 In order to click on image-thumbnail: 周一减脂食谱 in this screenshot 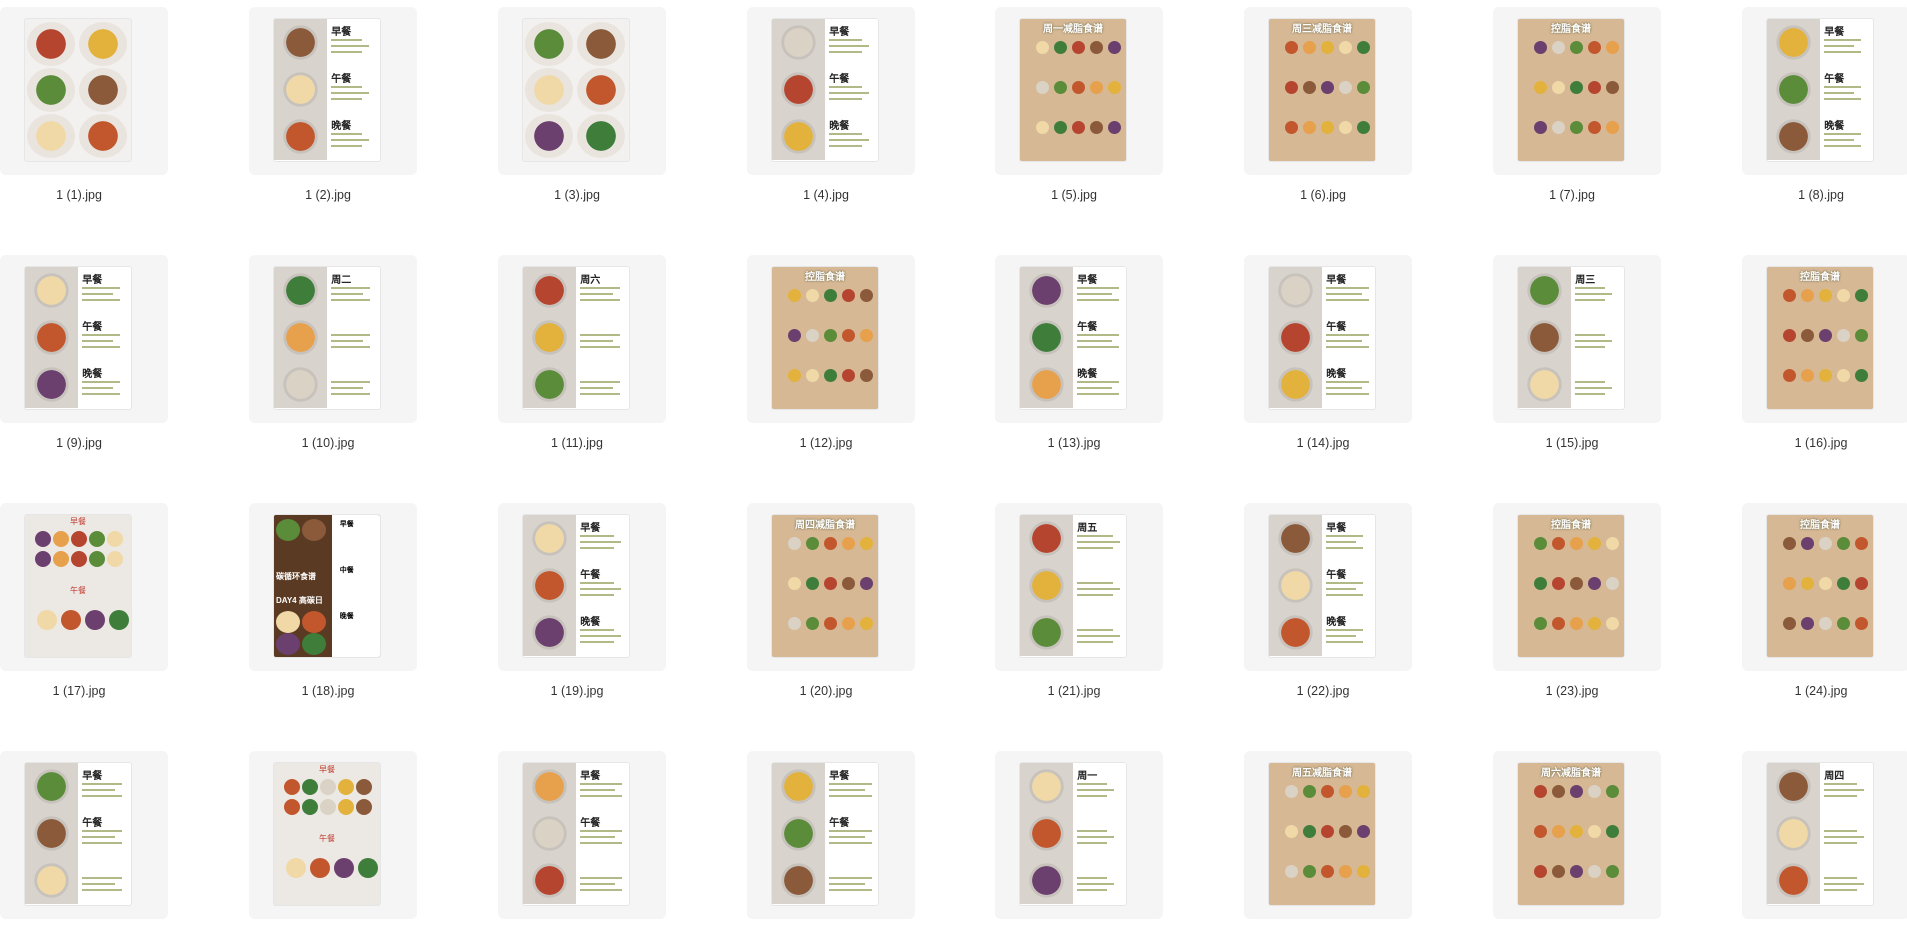, I will do `click(1073, 90)`.